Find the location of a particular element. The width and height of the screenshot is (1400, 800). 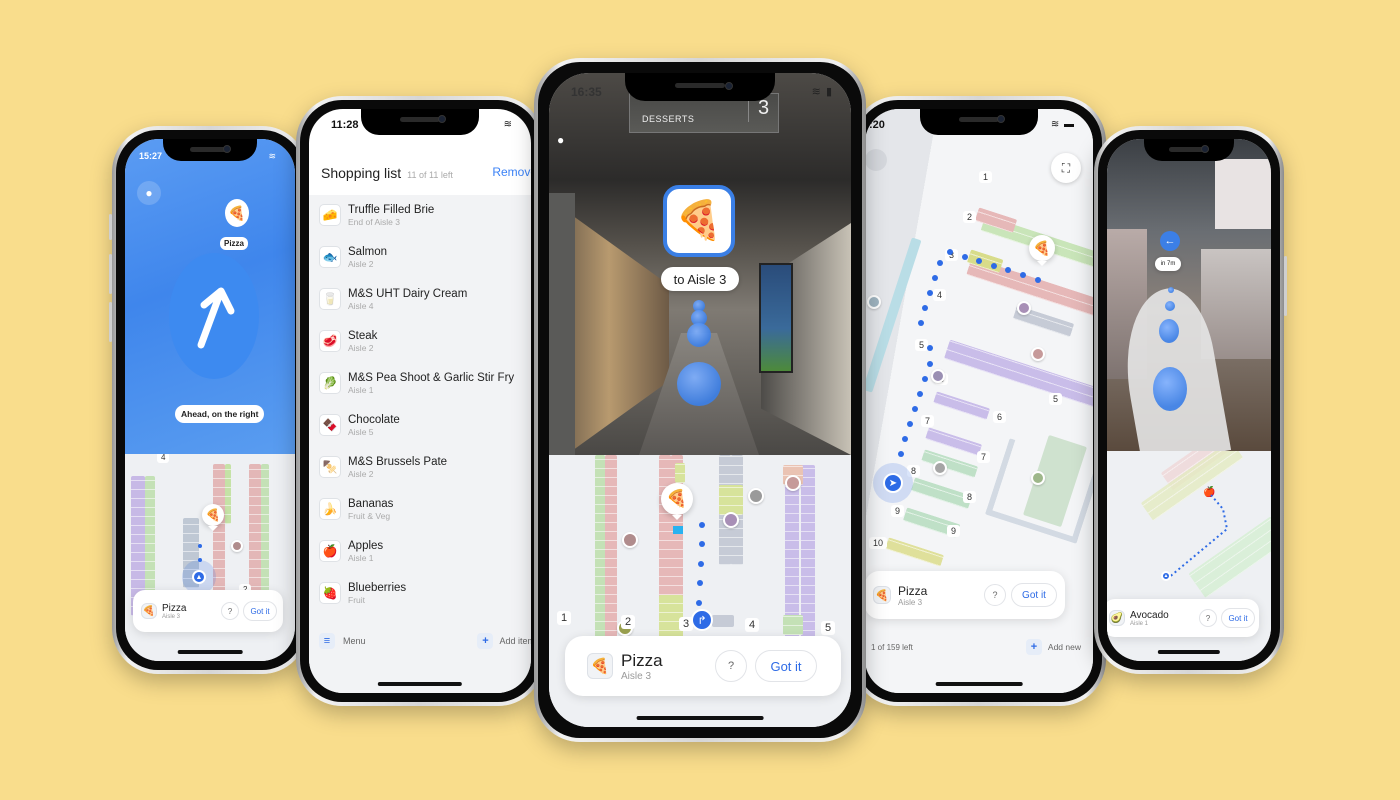

list-item: 🍎 Apples Aisle 1 is located at coordinates (425, 551).